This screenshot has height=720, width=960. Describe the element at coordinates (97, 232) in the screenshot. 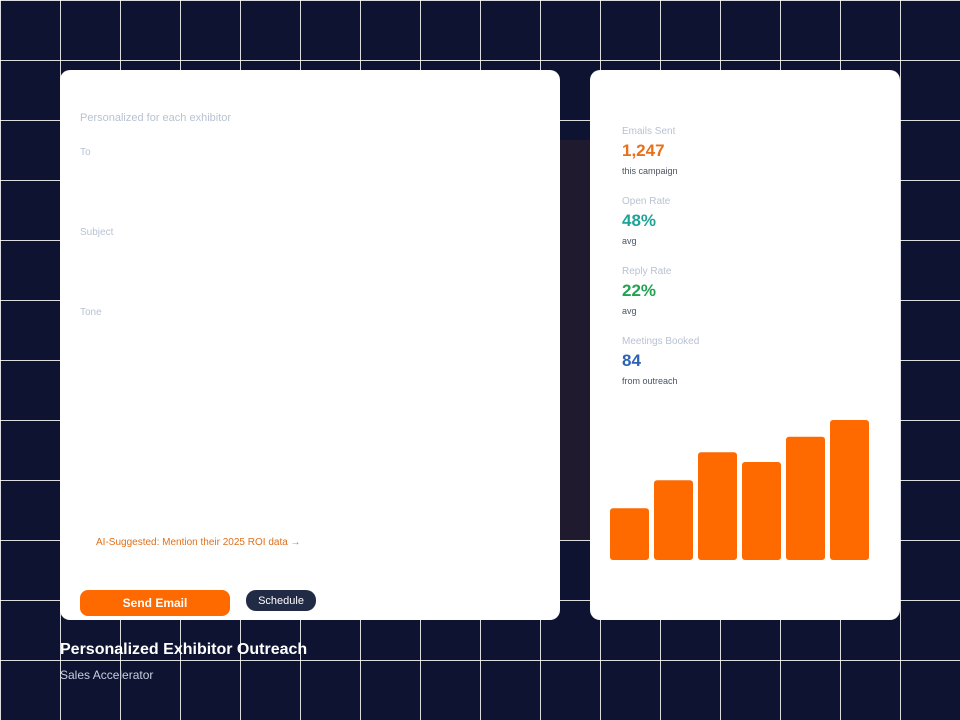

I see `subject-label: Subject` at that location.